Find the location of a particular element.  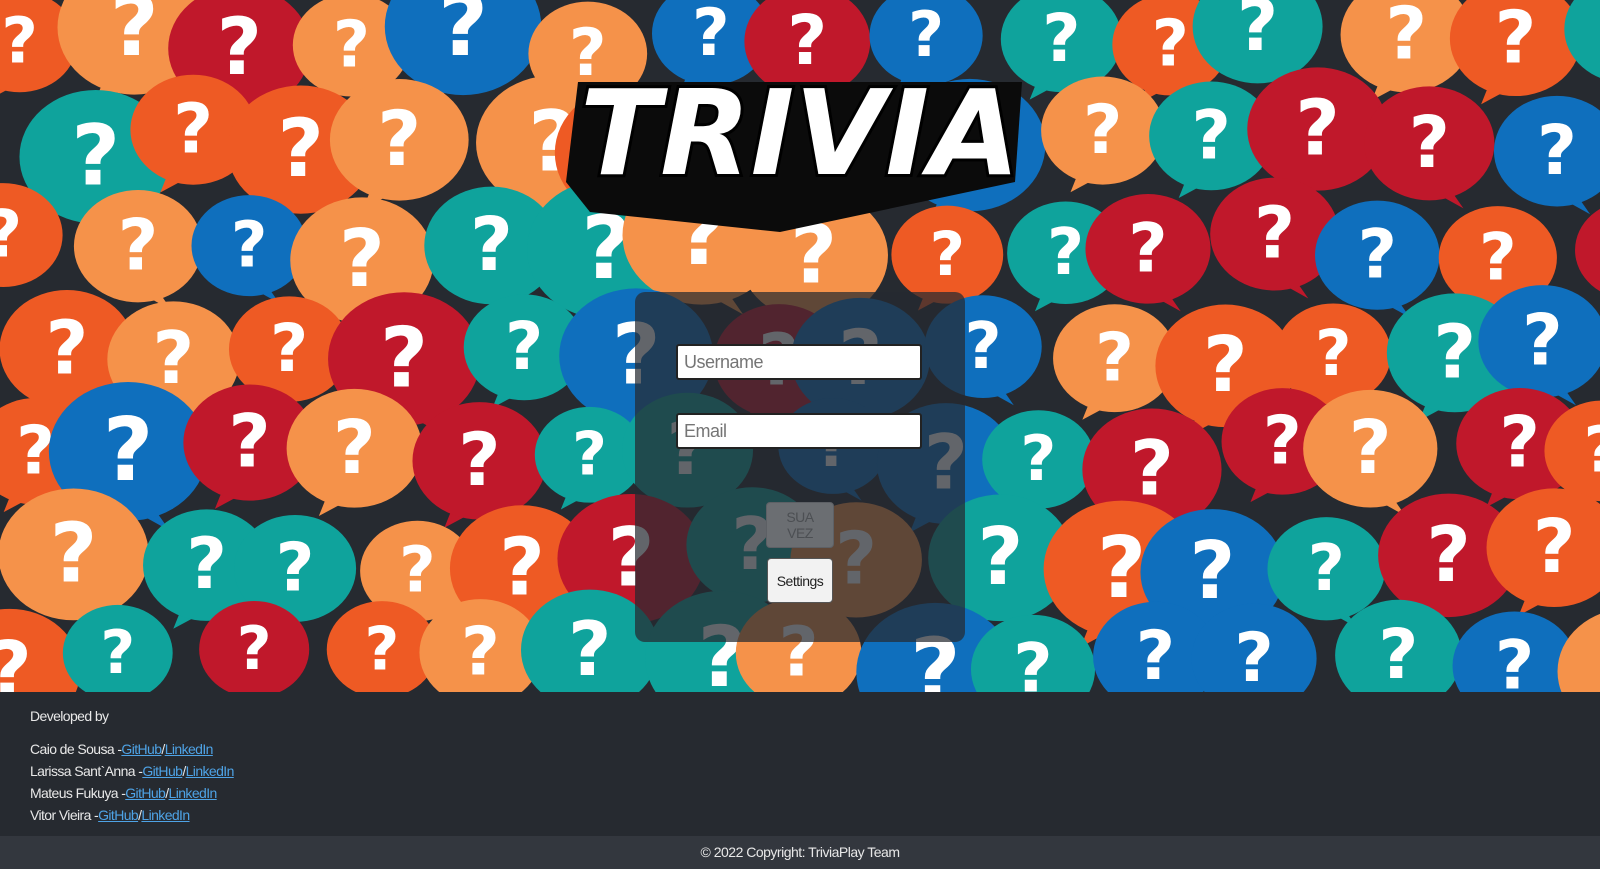

developer-row: Vitor Vieira -GitHub/LinkedIn is located at coordinates (132, 815).